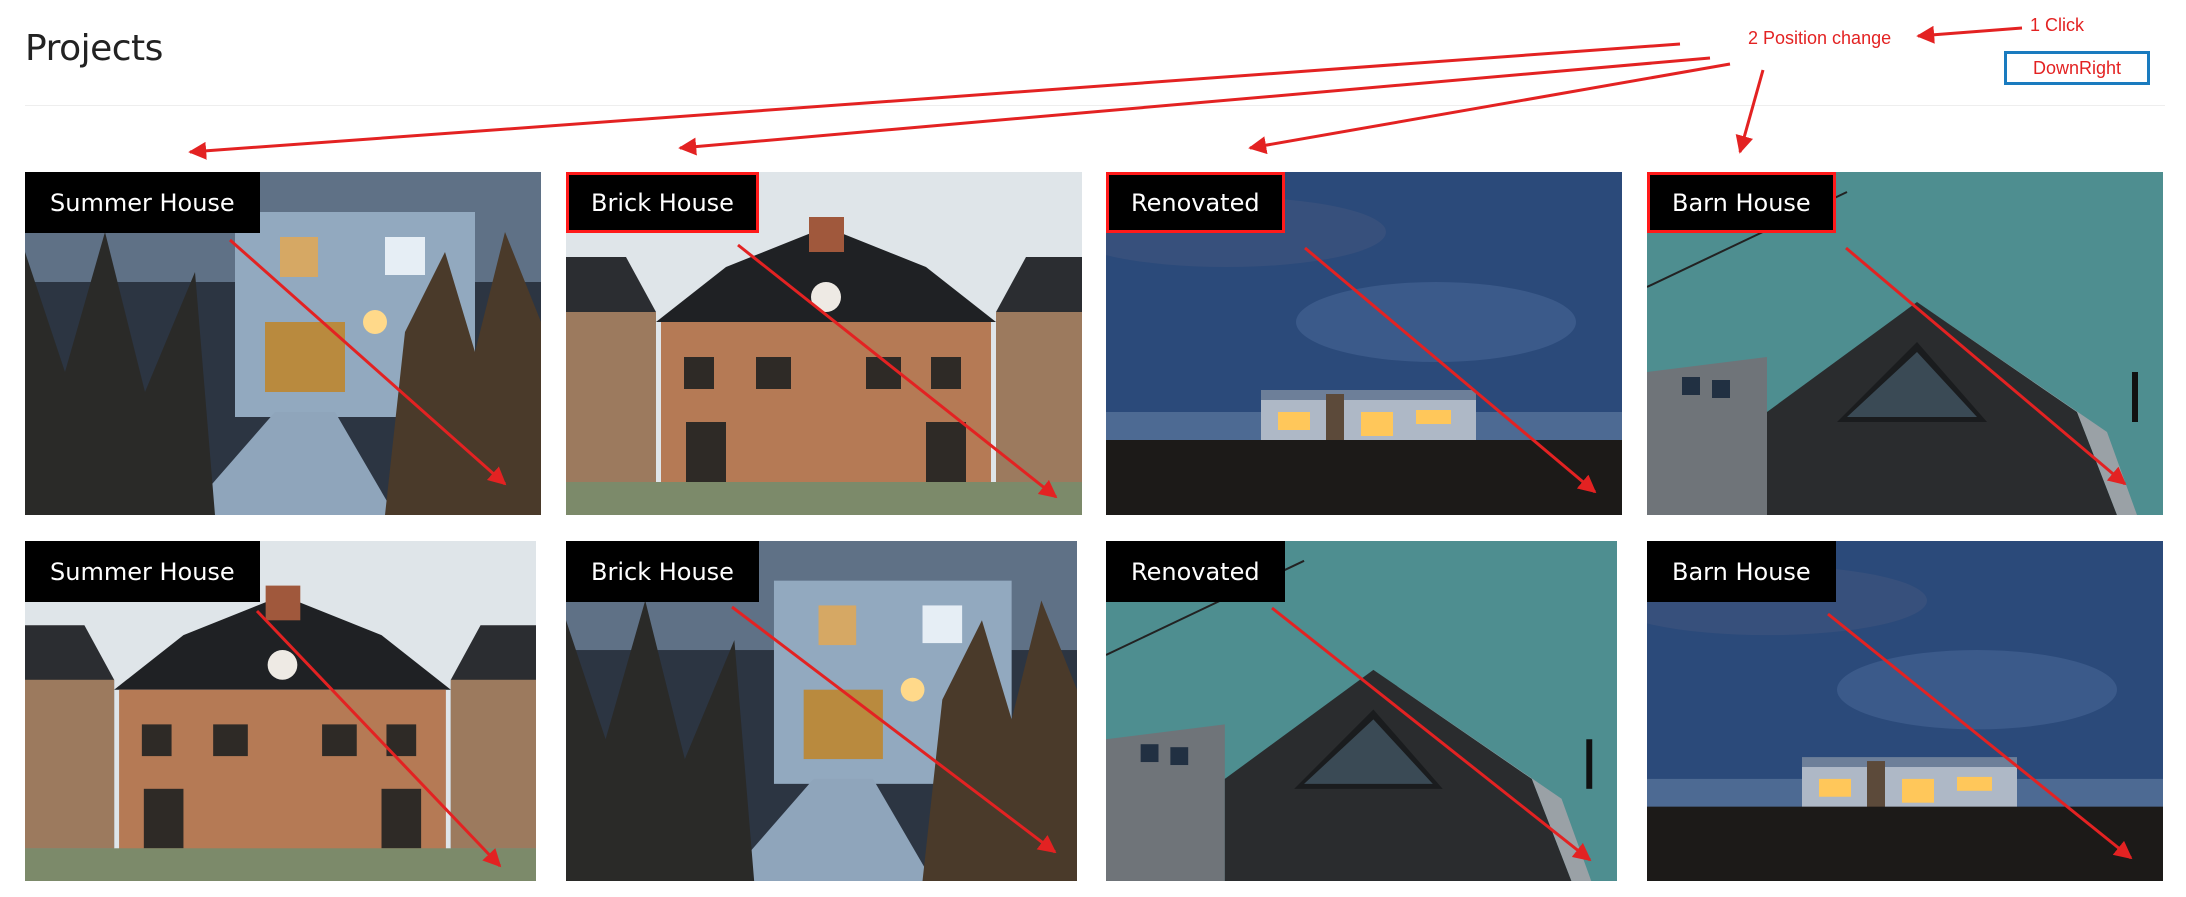 This screenshot has height=897, width=2186. What do you see at coordinates (94, 48) in the screenshot?
I see `page-title: Projects` at bounding box center [94, 48].